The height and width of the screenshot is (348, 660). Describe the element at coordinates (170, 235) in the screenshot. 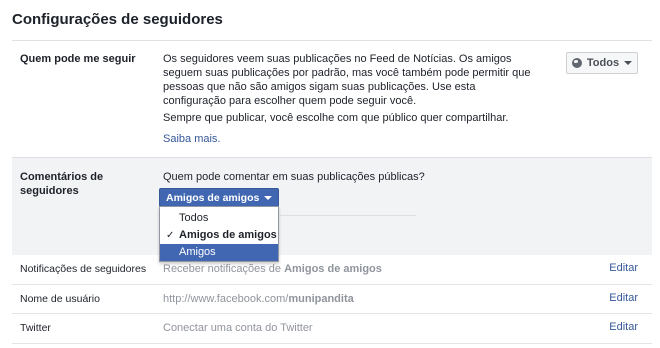

I see `check-icon: ✓` at that location.